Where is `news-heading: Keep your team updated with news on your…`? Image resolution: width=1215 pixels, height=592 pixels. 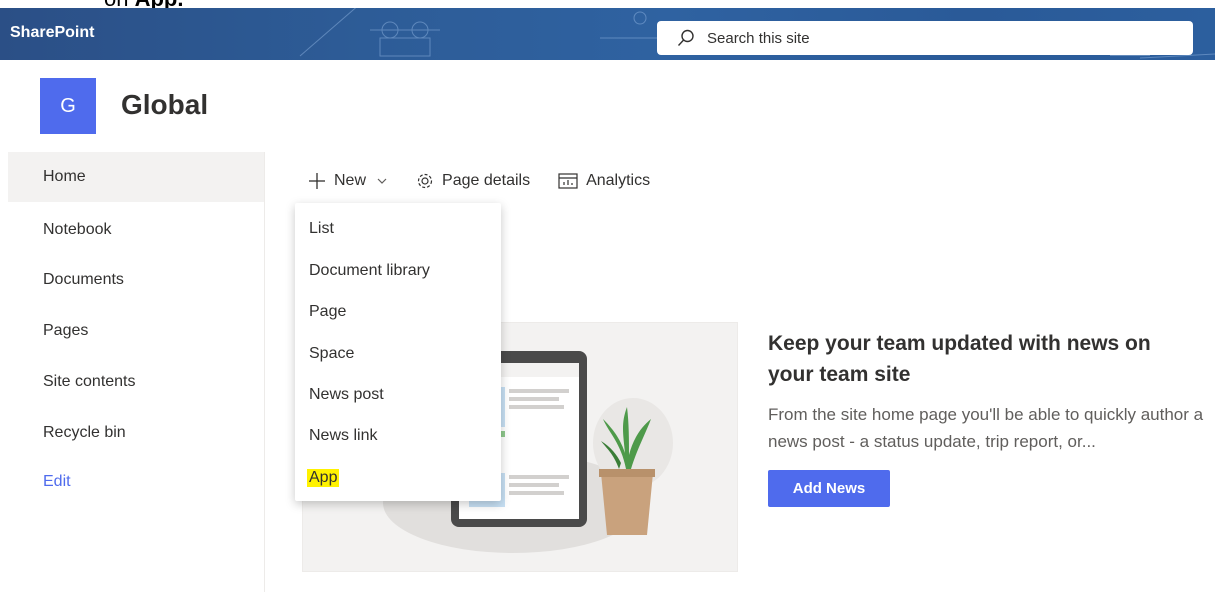
news-heading: Keep your team updated with news on your… is located at coordinates (959, 359).